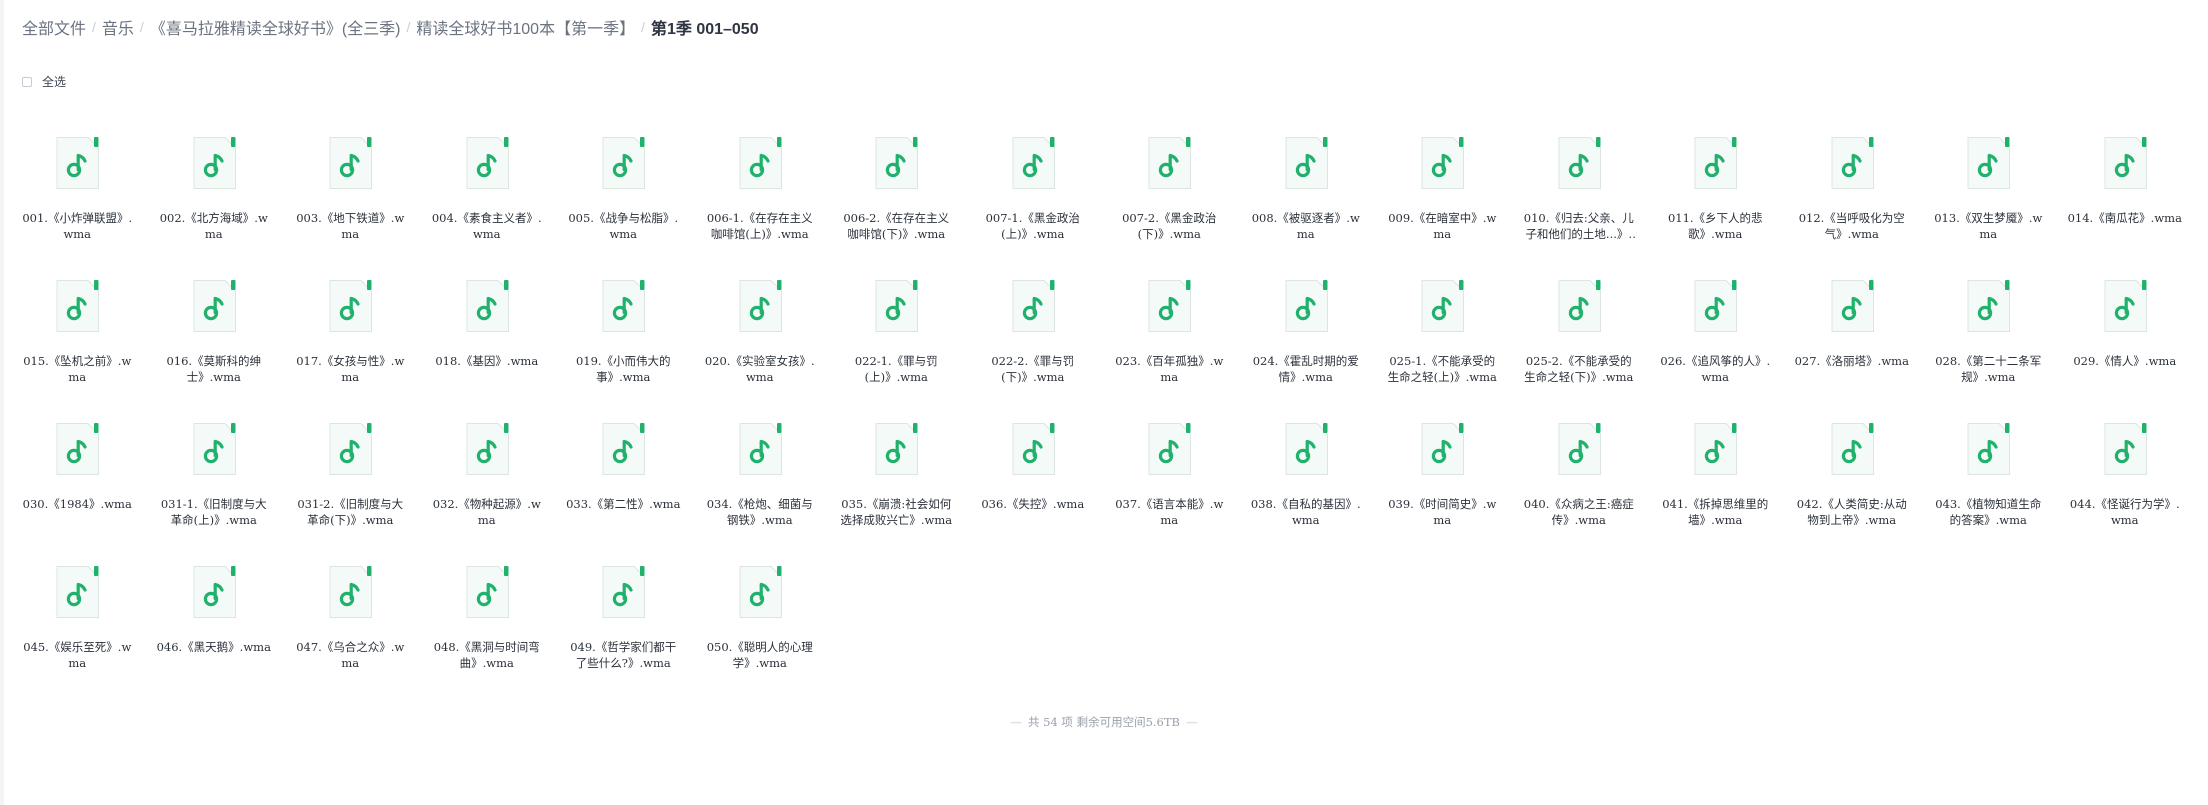 The width and height of the screenshot is (2208, 805). Describe the element at coordinates (760, 628) in the screenshot. I see `file-item: 050.《聪明人的心理学》.wma` at that location.